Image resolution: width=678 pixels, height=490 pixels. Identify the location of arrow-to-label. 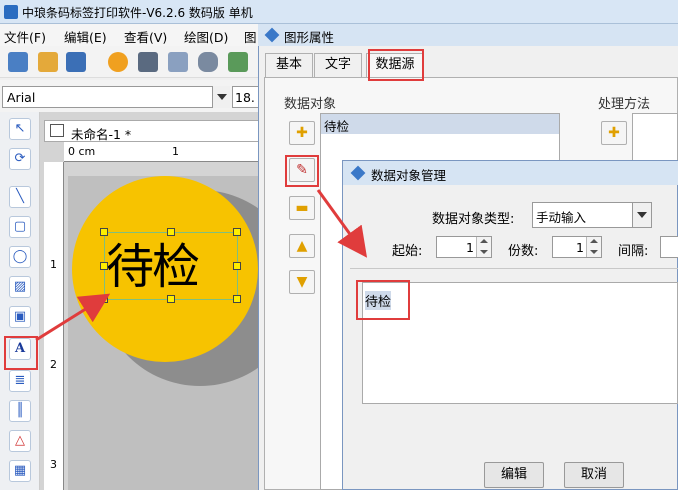
(73, 317).